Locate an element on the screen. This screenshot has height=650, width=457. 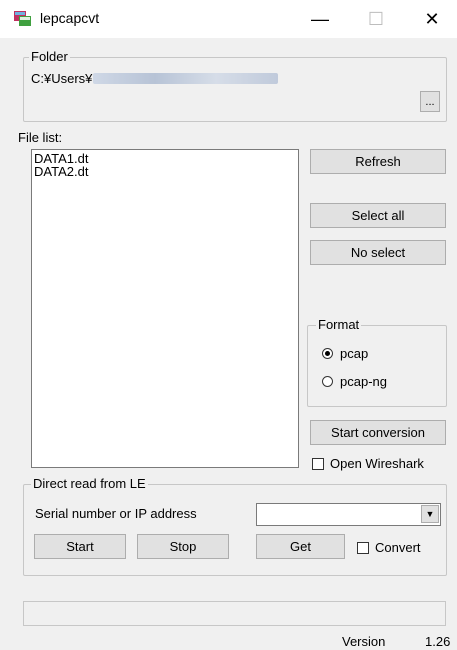
progress-bar is located at coordinates (234, 613).